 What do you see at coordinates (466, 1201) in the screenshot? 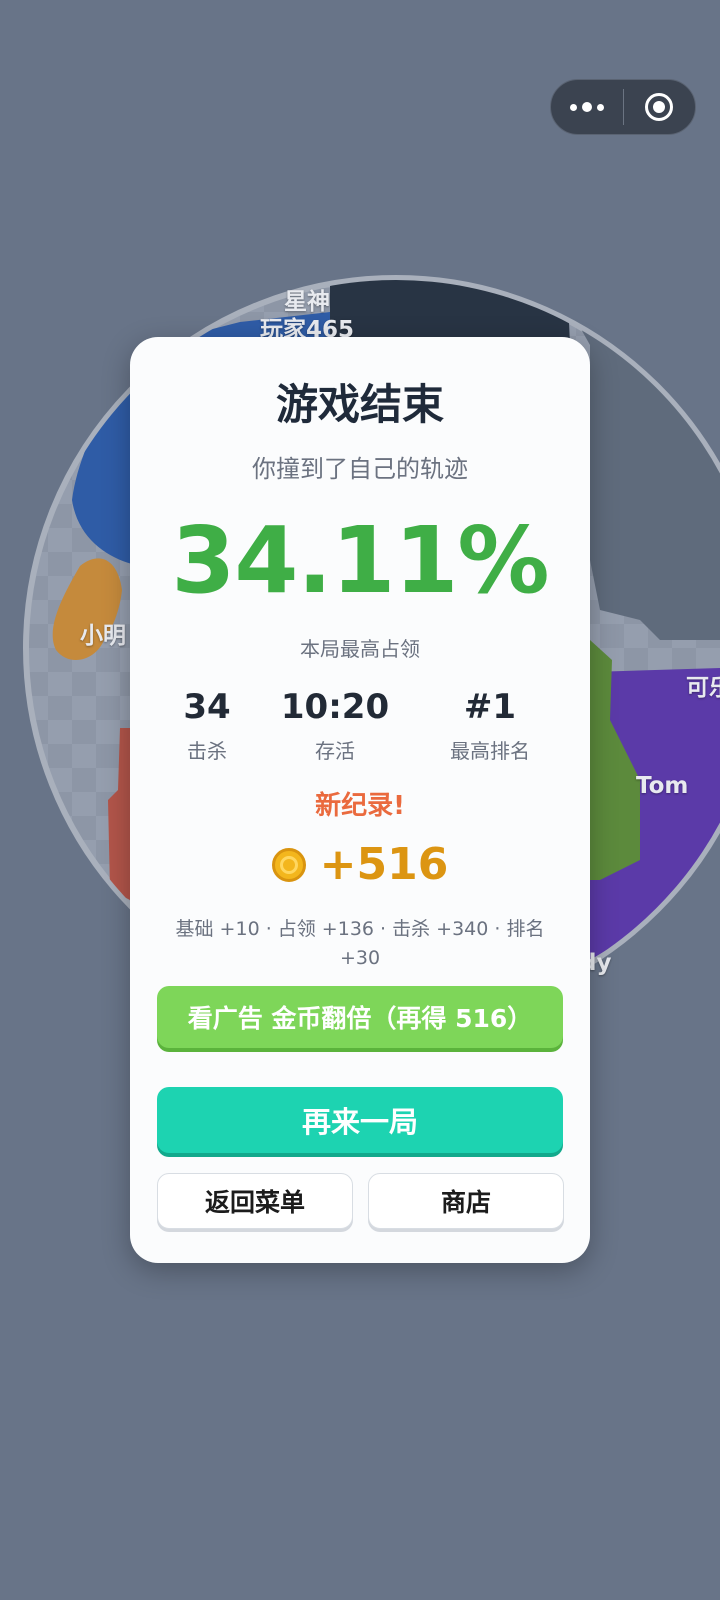
I see `shop-button: 商店` at bounding box center [466, 1201].